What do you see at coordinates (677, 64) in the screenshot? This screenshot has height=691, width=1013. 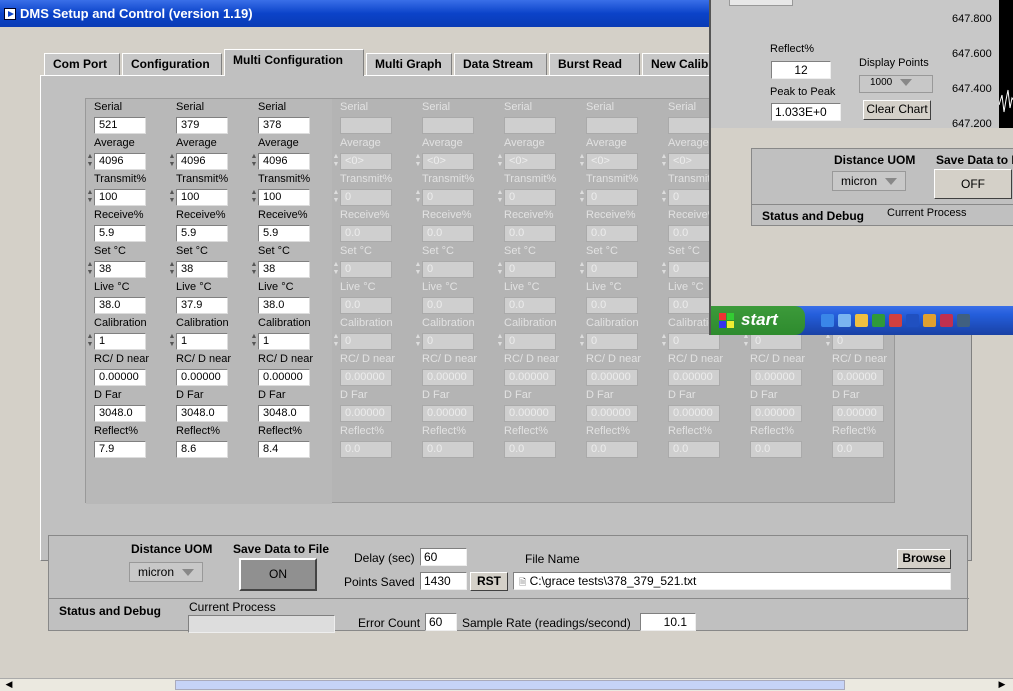 I see `tab-new-calibr: New Calibr` at bounding box center [677, 64].